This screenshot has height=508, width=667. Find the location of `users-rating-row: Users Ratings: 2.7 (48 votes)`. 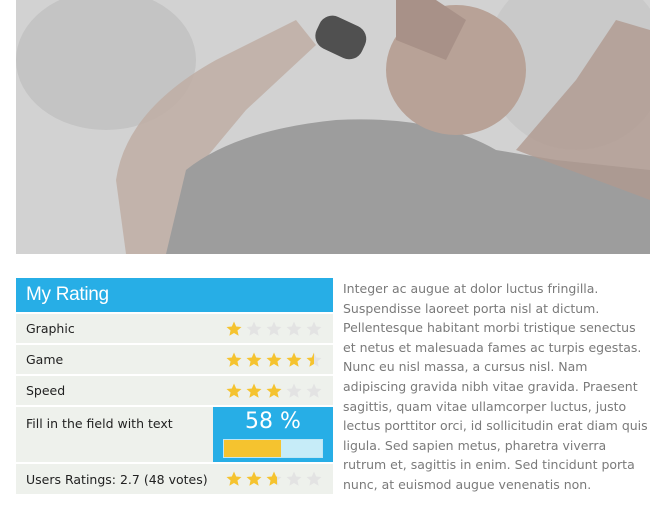

users-rating-row: Users Ratings: 2.7 (48 votes) is located at coordinates (174, 479).